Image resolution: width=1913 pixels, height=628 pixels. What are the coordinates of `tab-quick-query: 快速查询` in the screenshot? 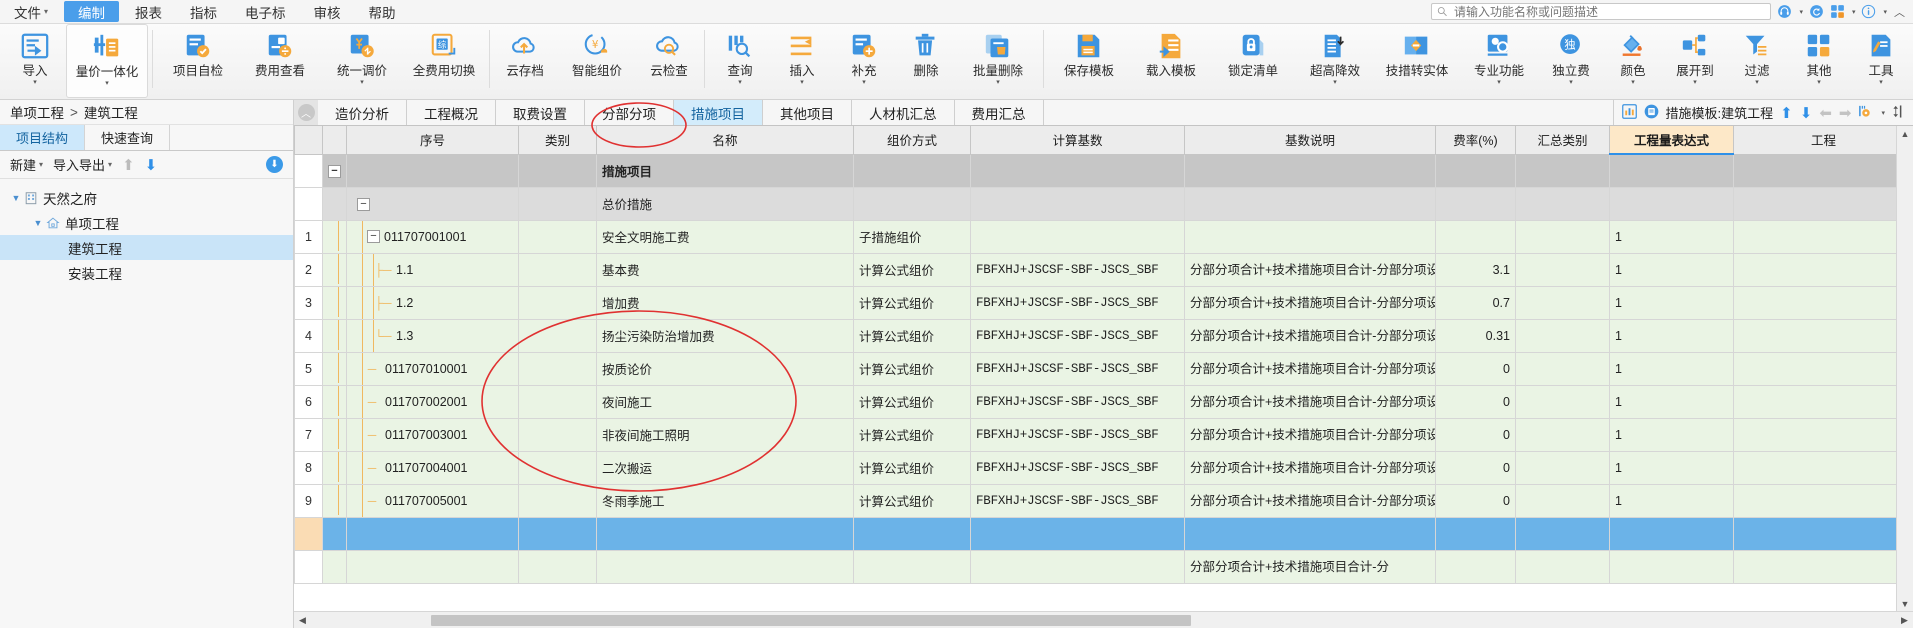 It's located at (128, 137).